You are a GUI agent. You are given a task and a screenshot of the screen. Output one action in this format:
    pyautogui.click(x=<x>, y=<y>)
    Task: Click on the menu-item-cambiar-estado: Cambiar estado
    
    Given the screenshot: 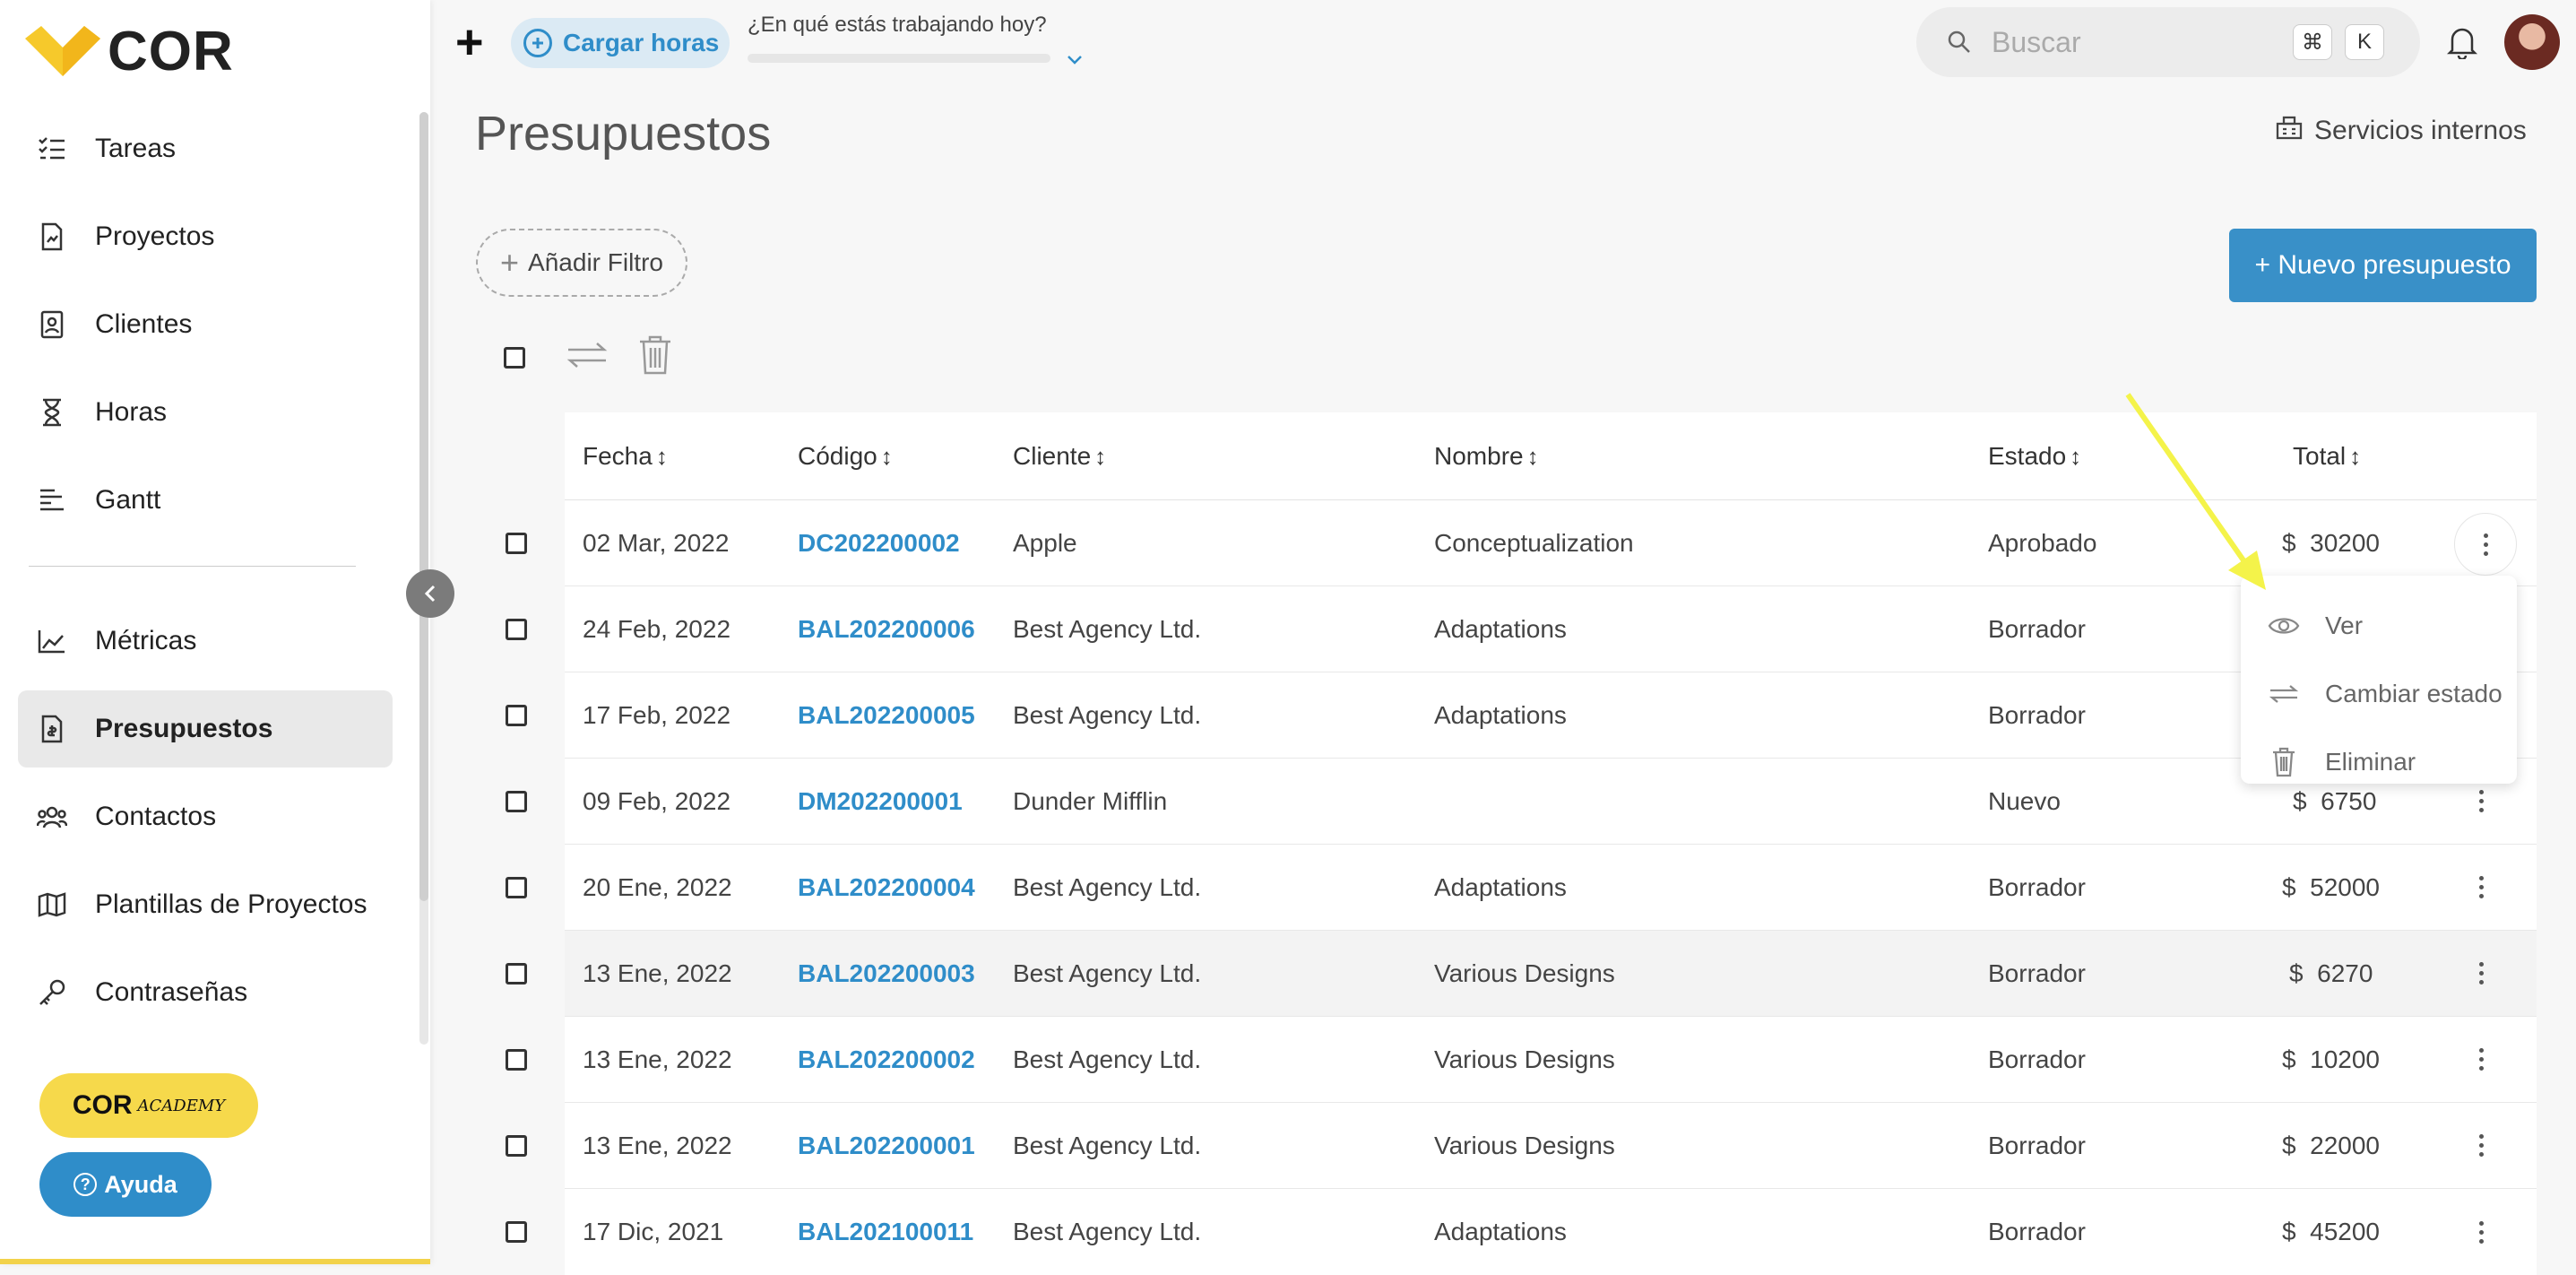 What is the action you would take?
    pyautogui.click(x=2379, y=694)
    